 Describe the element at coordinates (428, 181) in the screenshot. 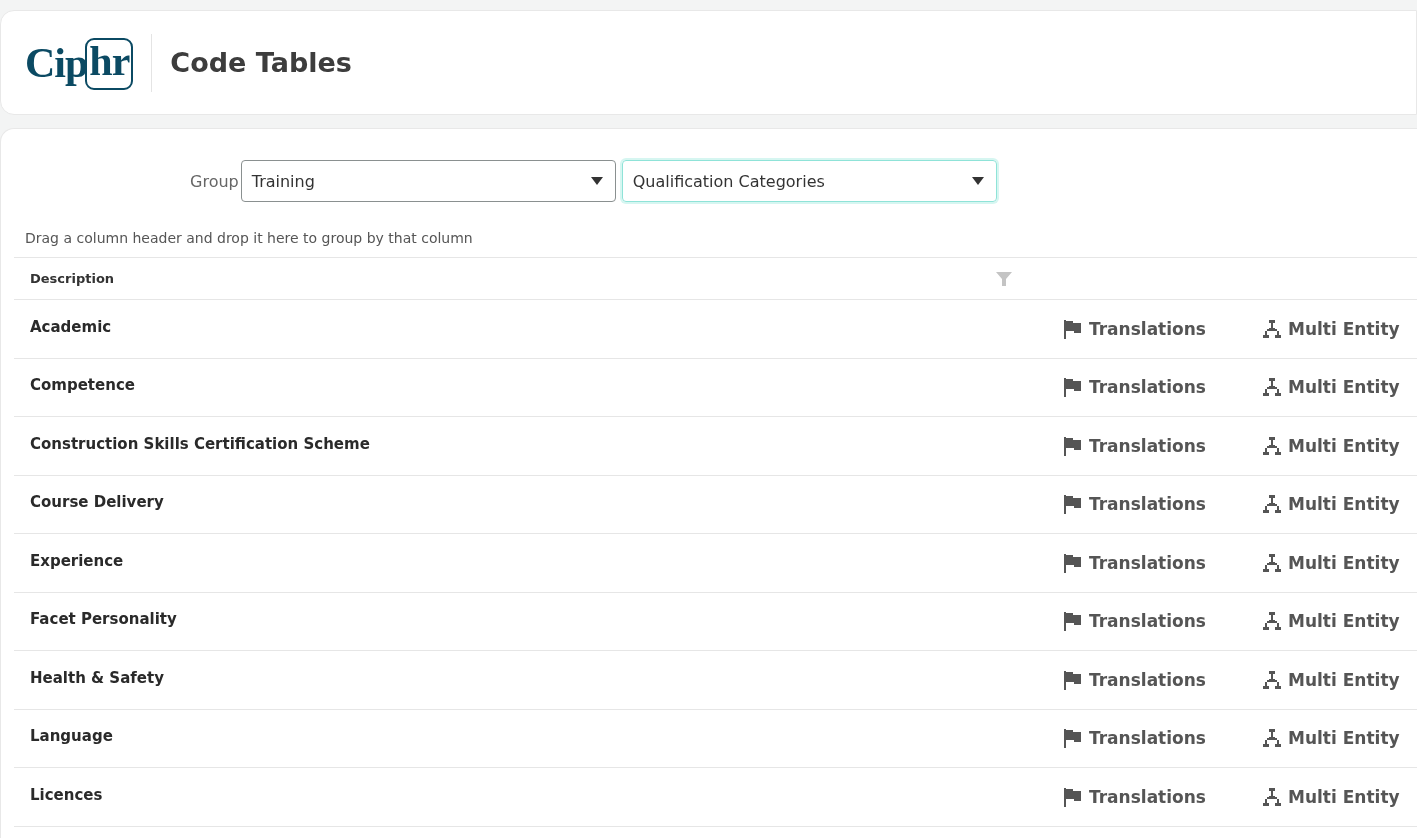

I see `dropdown: Training` at that location.